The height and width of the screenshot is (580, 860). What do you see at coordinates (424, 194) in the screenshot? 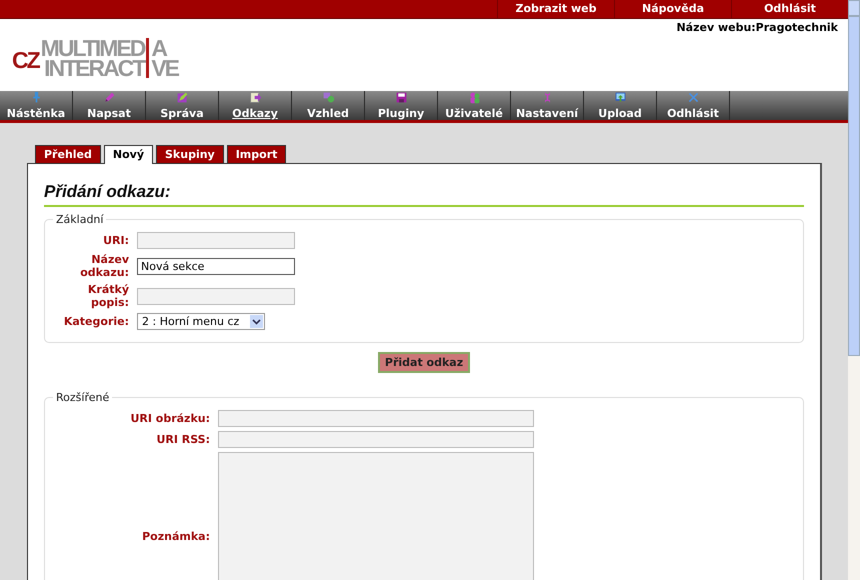
I see `page-heading: Přidání odkazu:` at bounding box center [424, 194].